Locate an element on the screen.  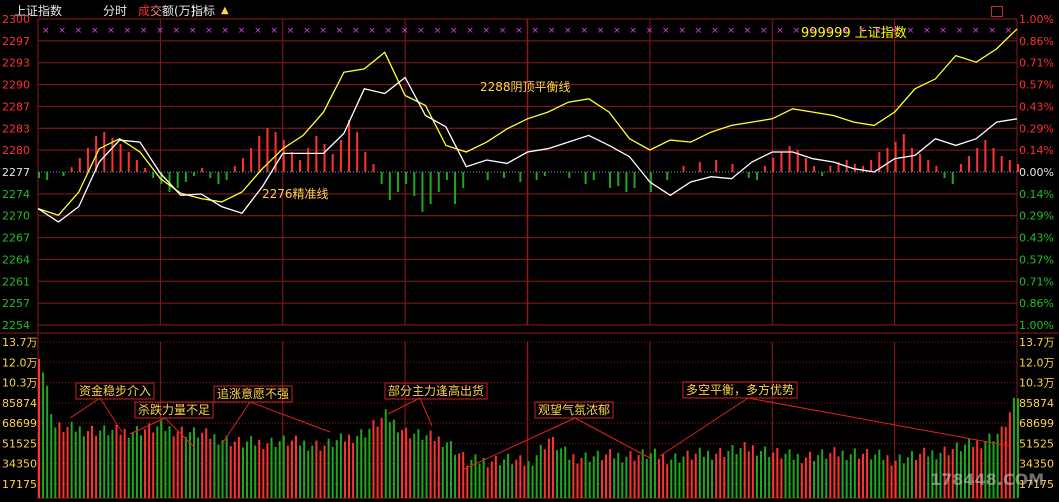
percent-tick-label: 0.43% is located at coordinates (1036, 238).